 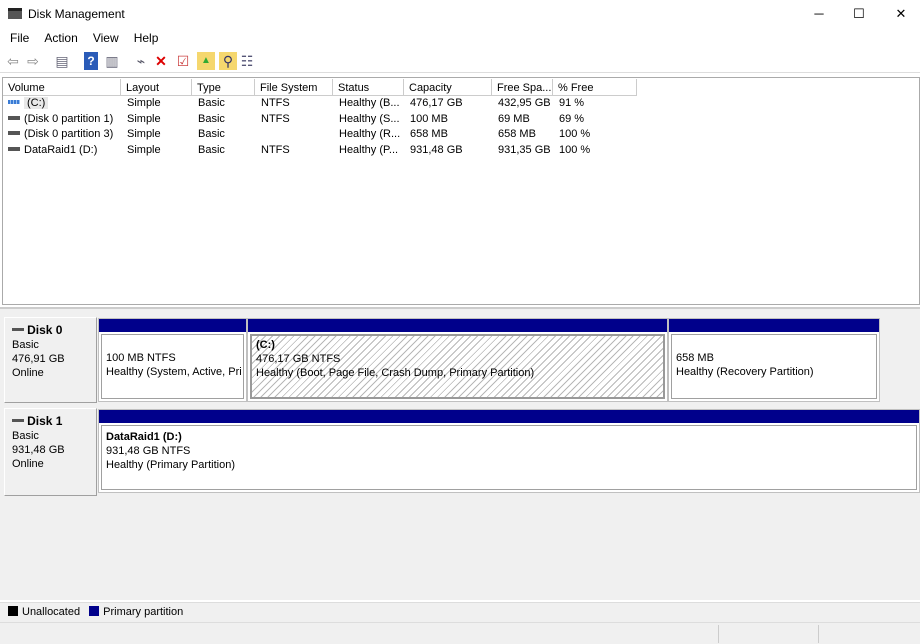 I want to click on partition-size: 658 MB, so click(x=695, y=358).